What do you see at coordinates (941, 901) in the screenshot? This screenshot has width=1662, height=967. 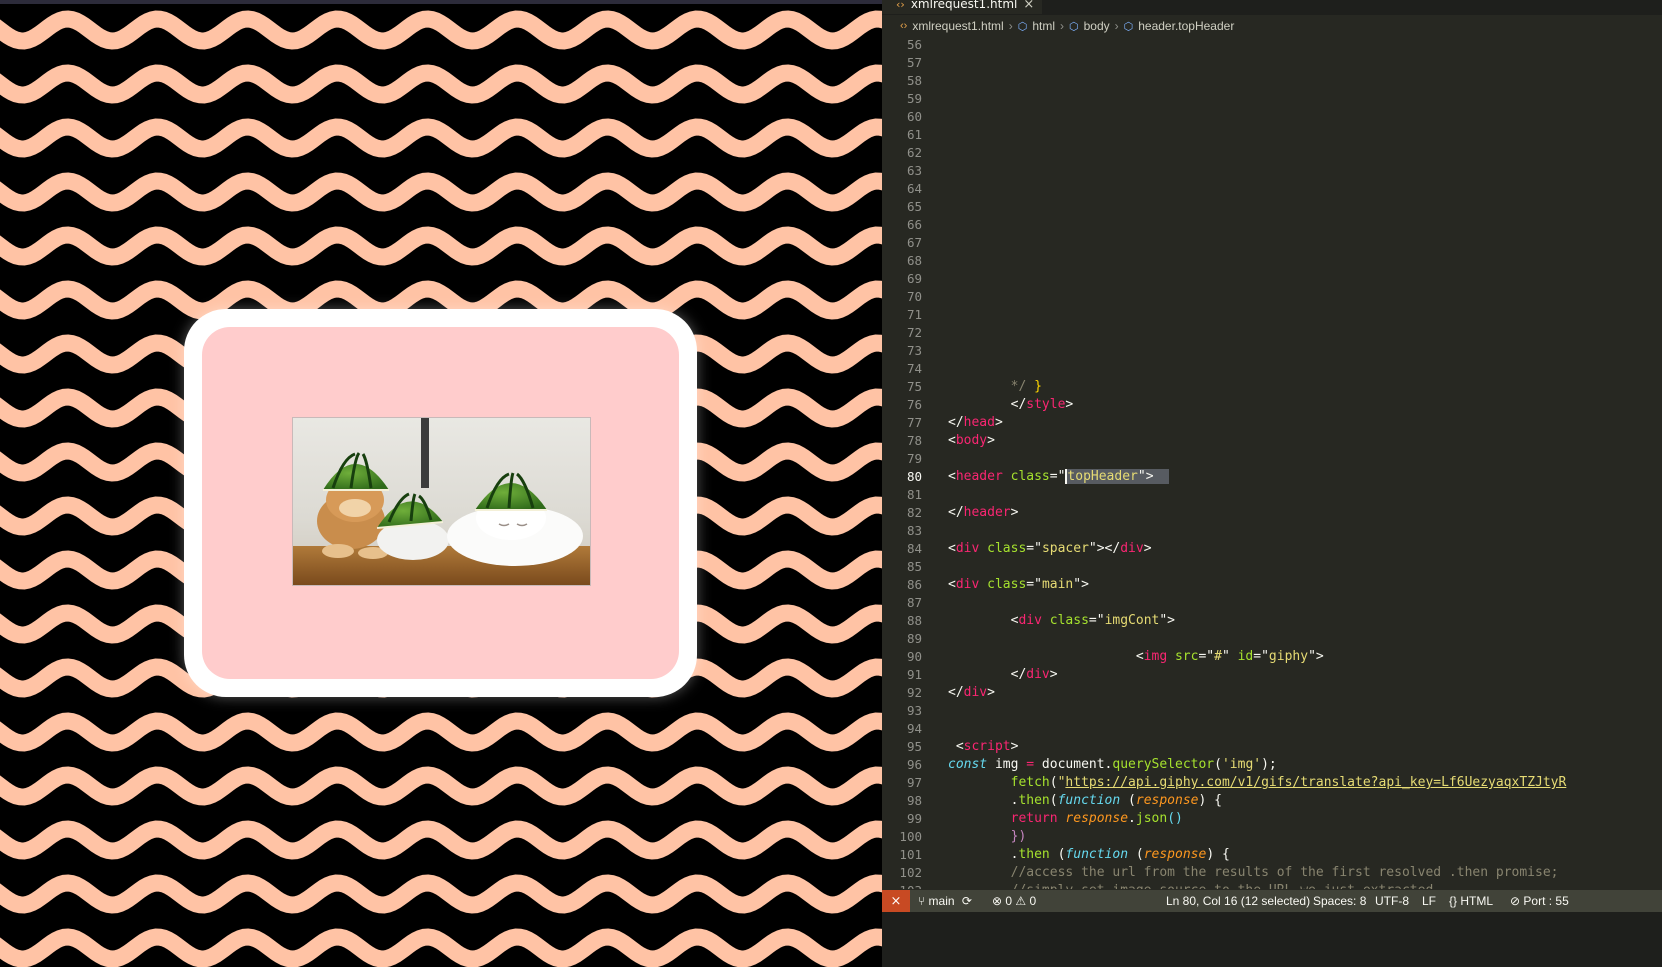 I see `branch-name: main` at bounding box center [941, 901].